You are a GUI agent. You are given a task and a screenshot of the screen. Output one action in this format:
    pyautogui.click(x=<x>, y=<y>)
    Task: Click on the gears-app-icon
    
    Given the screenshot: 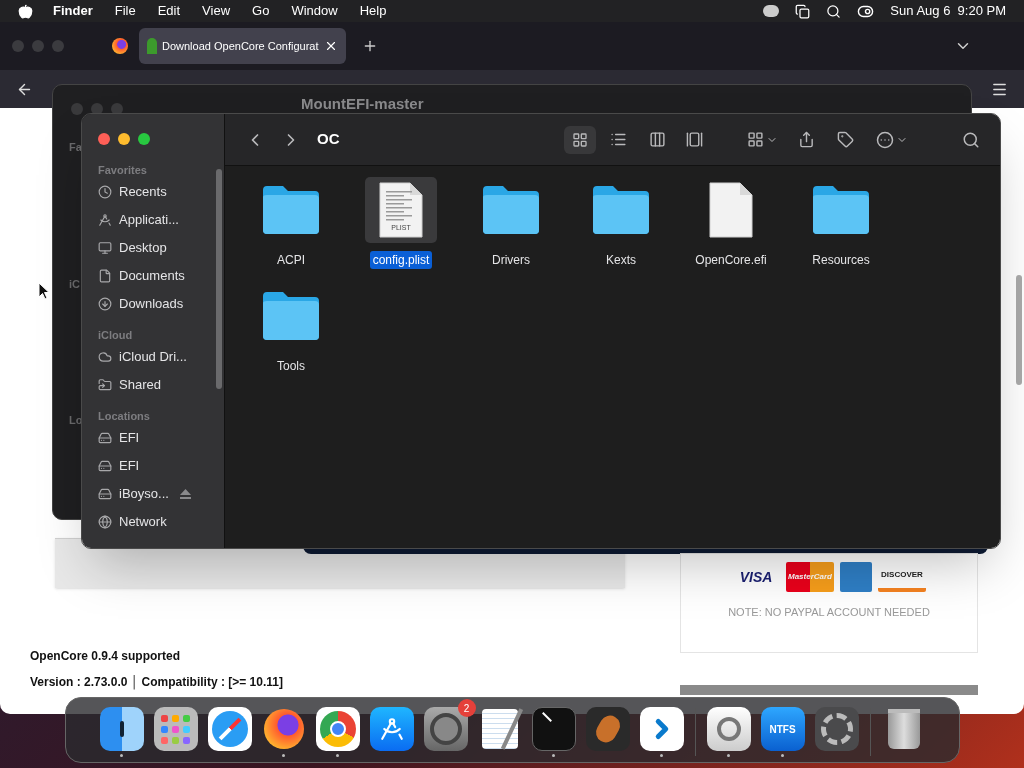 What is the action you would take?
    pyautogui.click(x=836, y=729)
    